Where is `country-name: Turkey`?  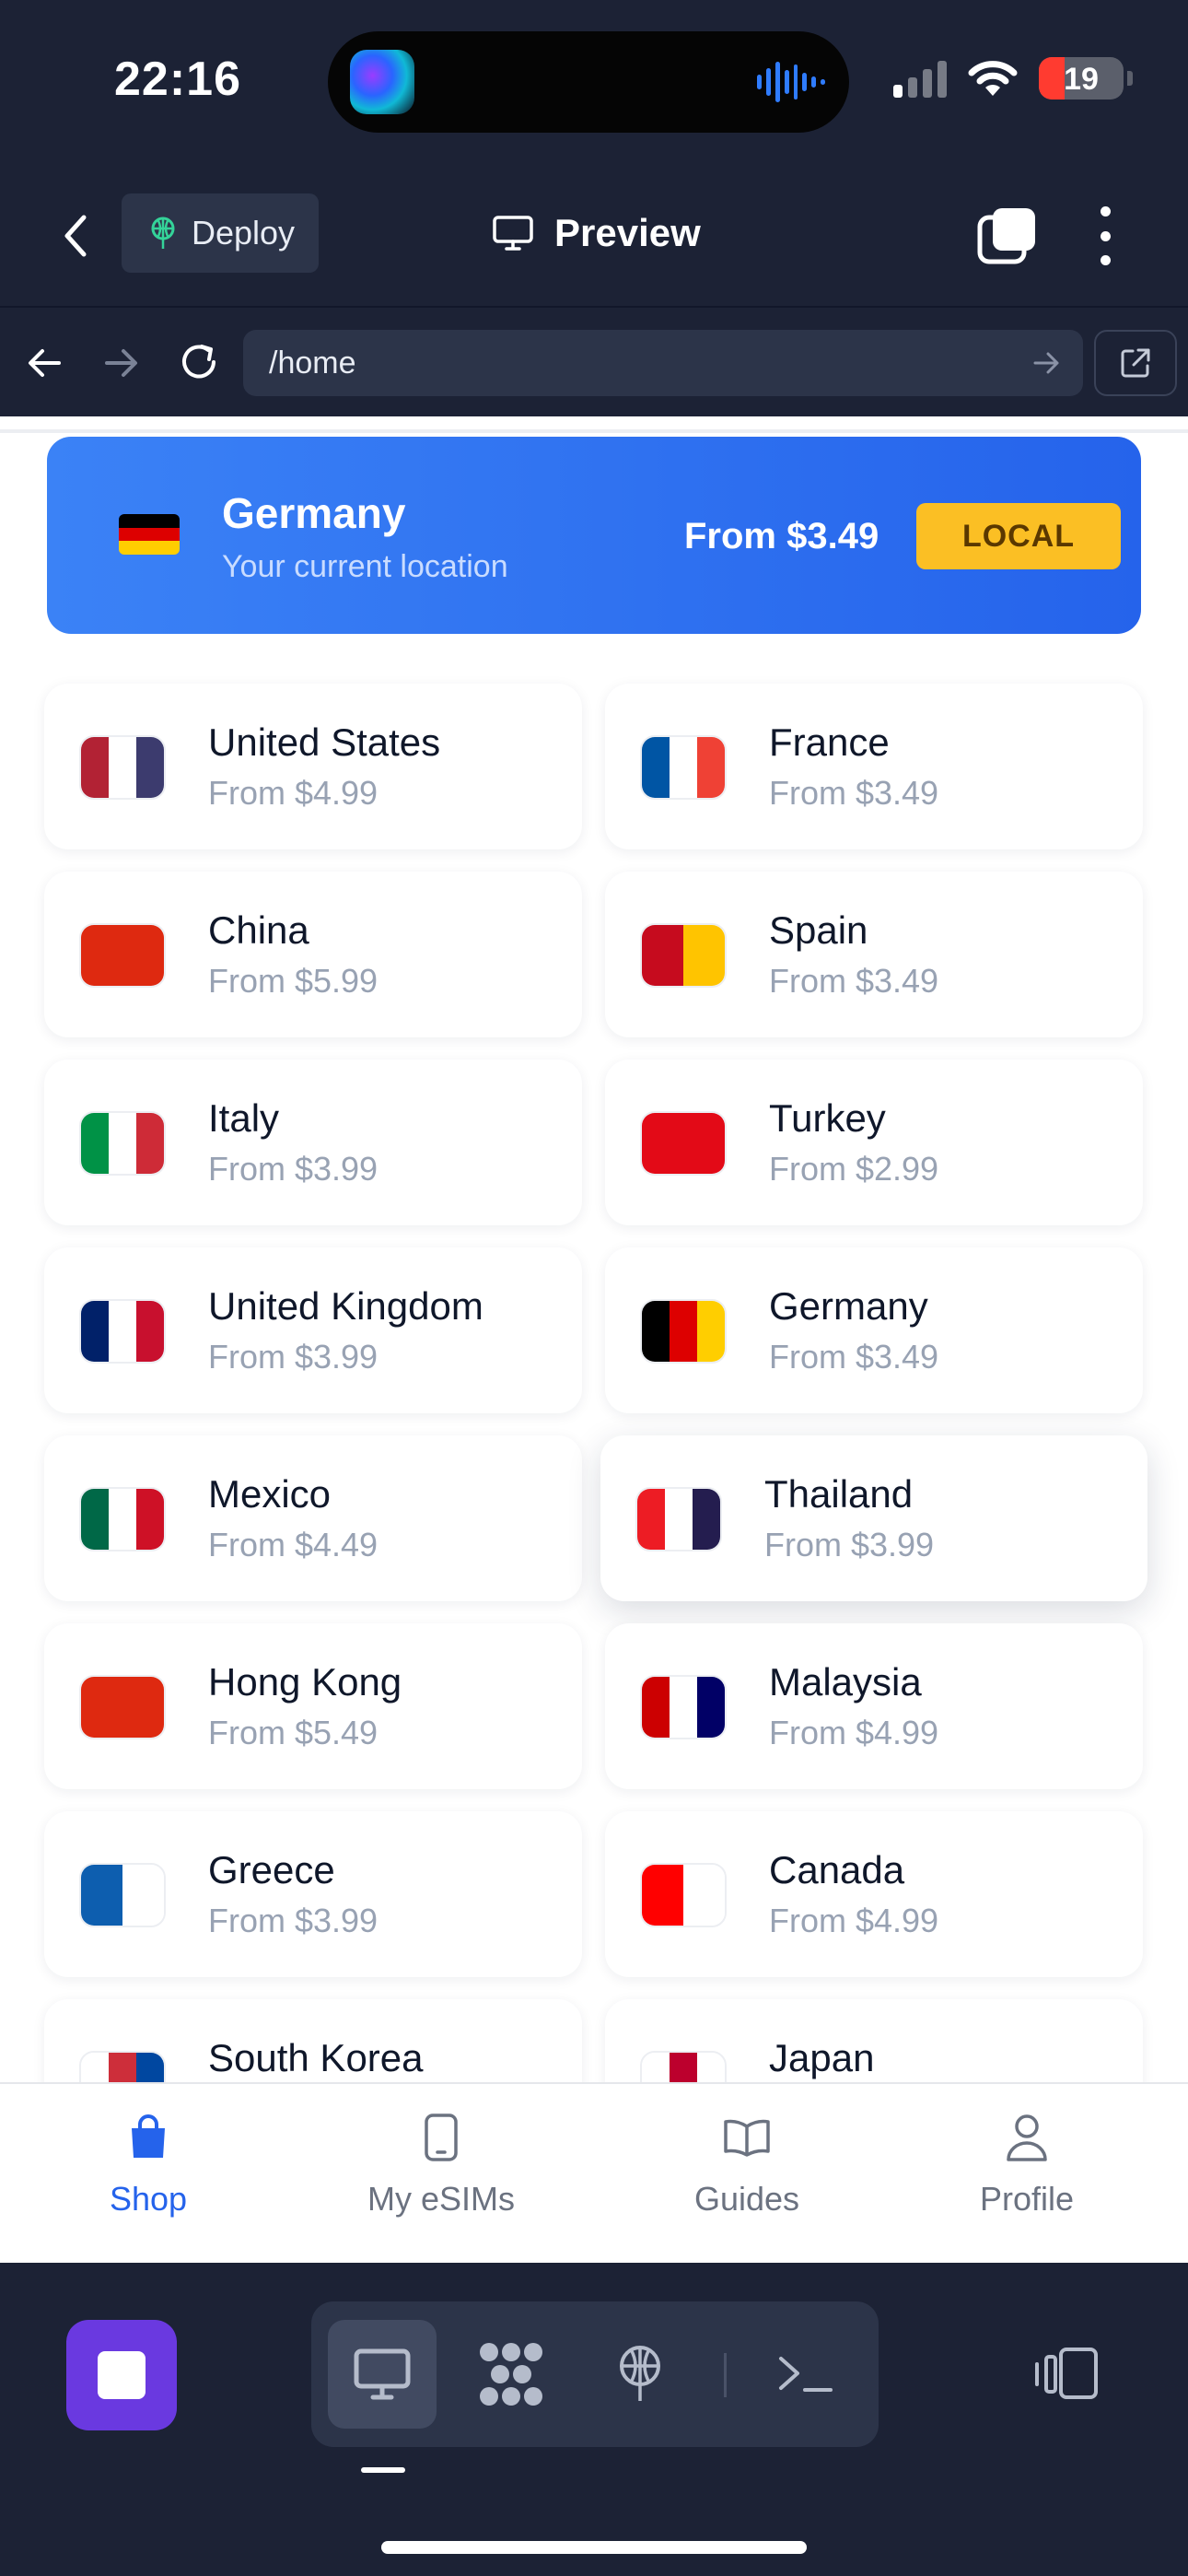
country-name: Turkey is located at coordinates (827, 1118).